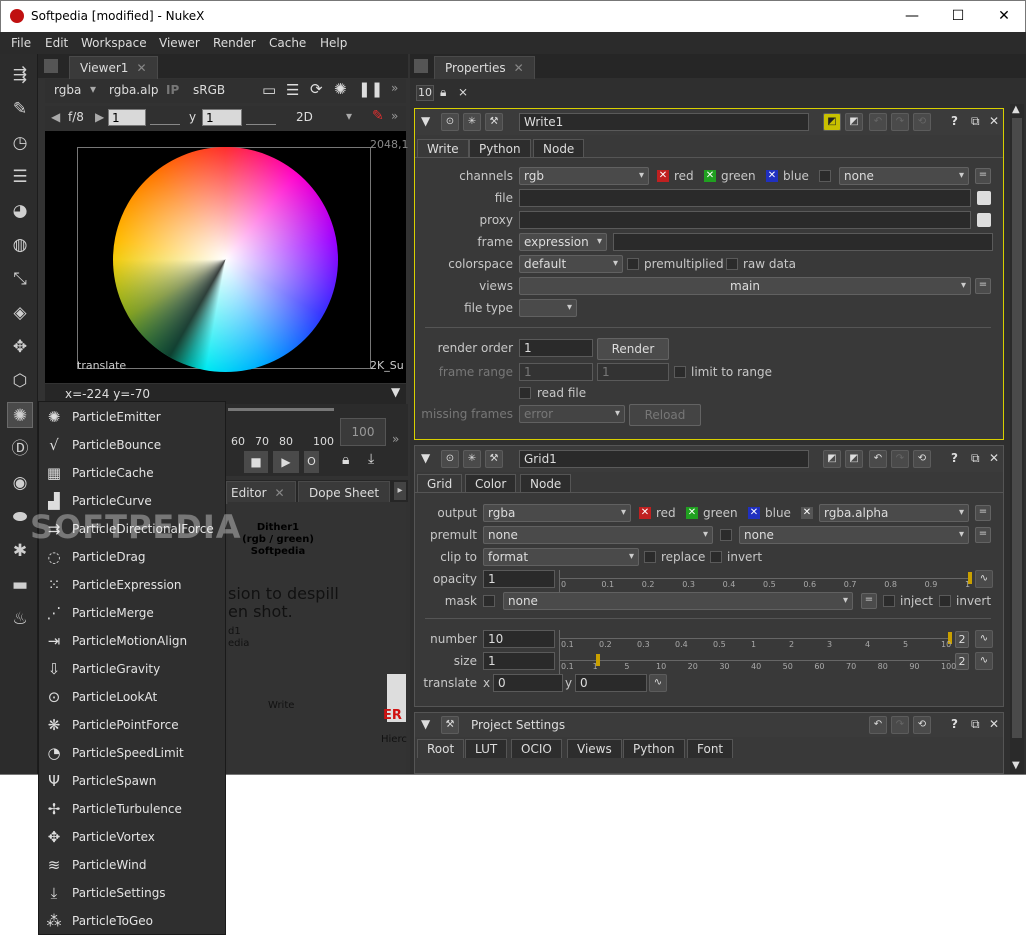 This screenshot has height=935, width=1026. I want to click on tab-grid-node: Node, so click(546, 483).